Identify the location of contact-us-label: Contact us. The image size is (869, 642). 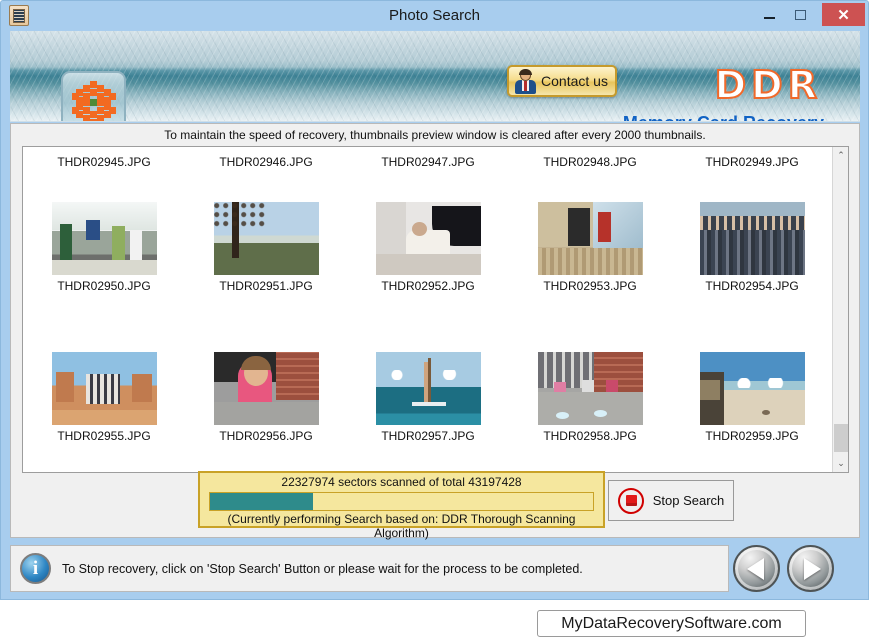
(574, 81).